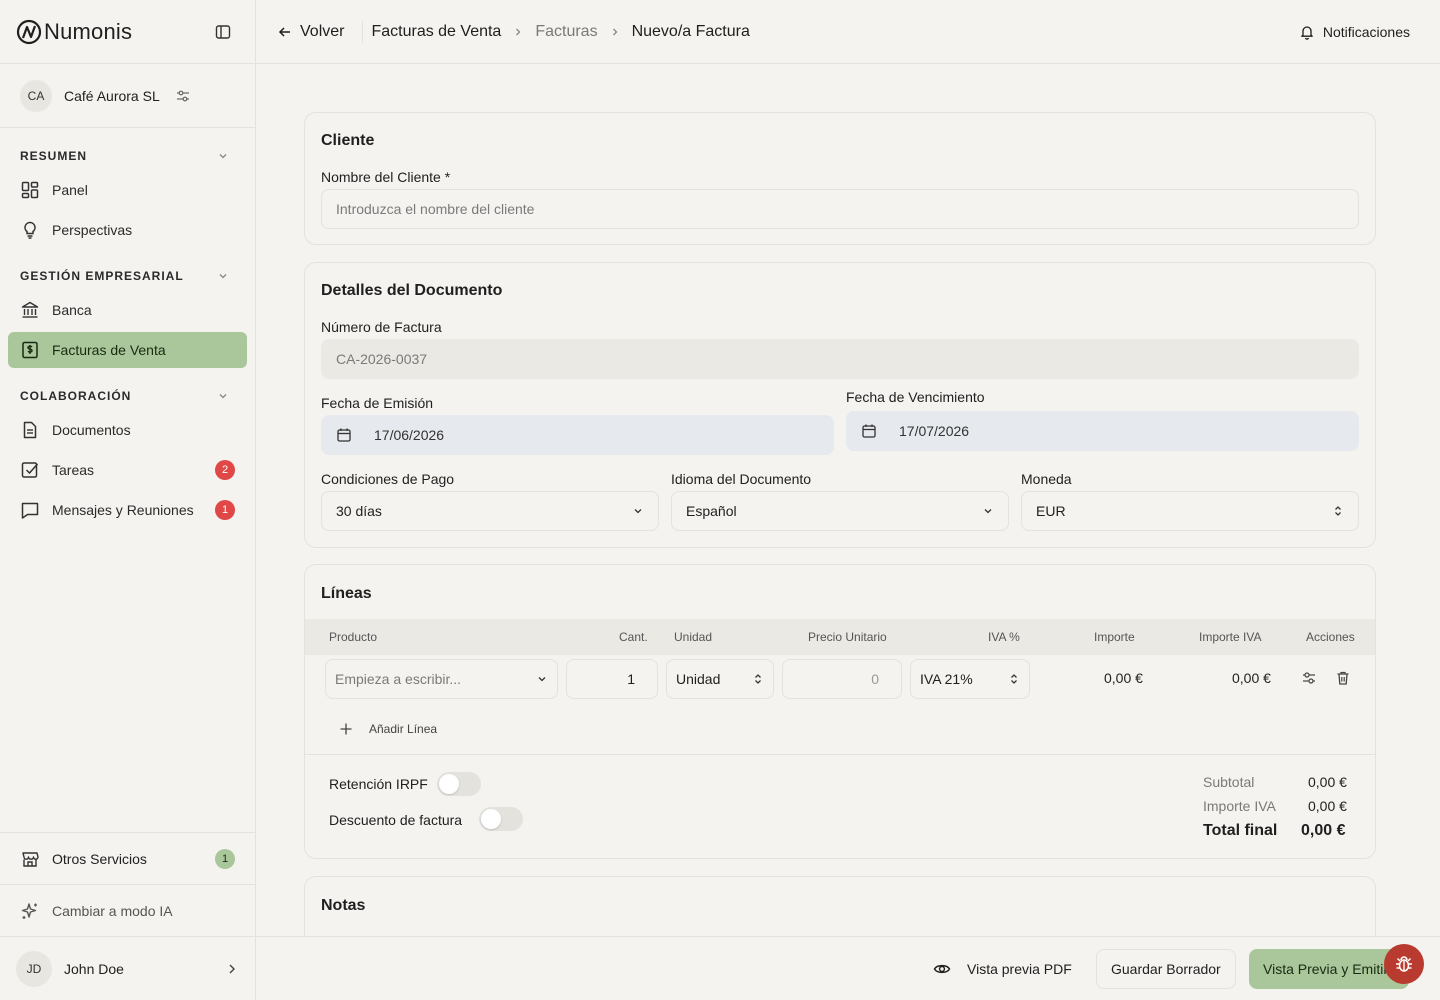  What do you see at coordinates (711, 511) in the screenshot?
I see `language-value: Español` at bounding box center [711, 511].